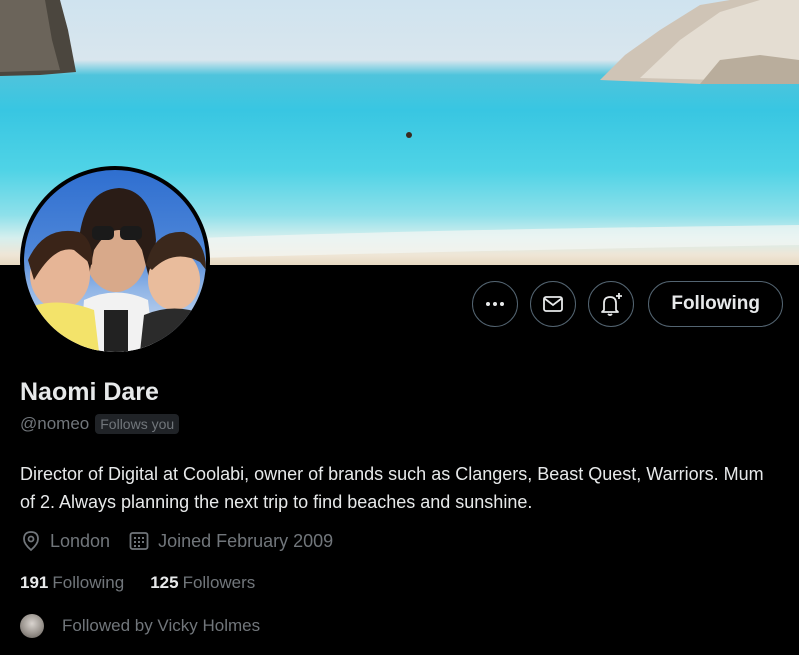  What do you see at coordinates (139, 541) in the screenshot?
I see `calendar-icon` at bounding box center [139, 541].